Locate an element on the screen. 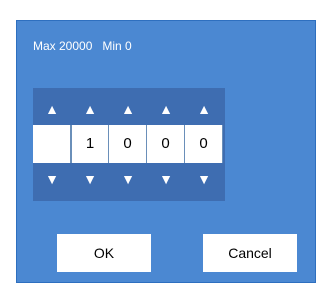 Image resolution: width=334 pixels, height=289 pixels. increment-row: ▲ ▲ ▲ ▲ ▲ is located at coordinates (129, 109).